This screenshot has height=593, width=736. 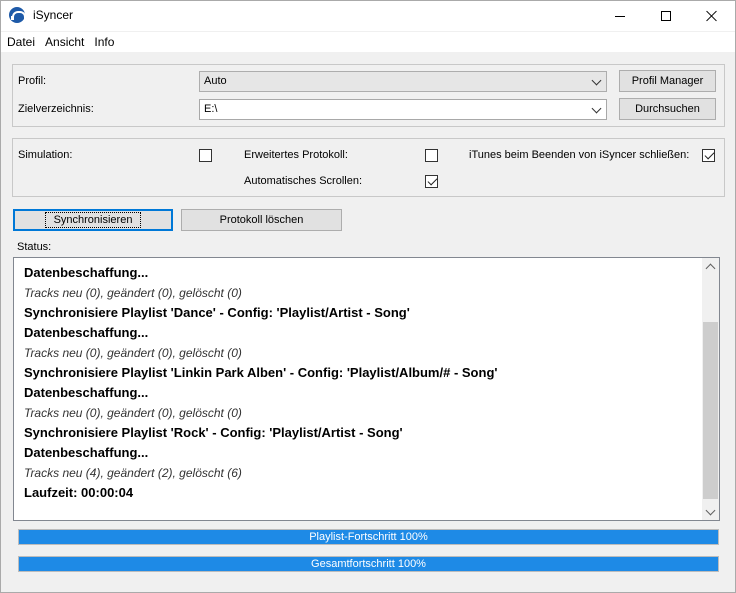 What do you see at coordinates (403, 81) in the screenshot?
I see `profile-select: Auto` at bounding box center [403, 81].